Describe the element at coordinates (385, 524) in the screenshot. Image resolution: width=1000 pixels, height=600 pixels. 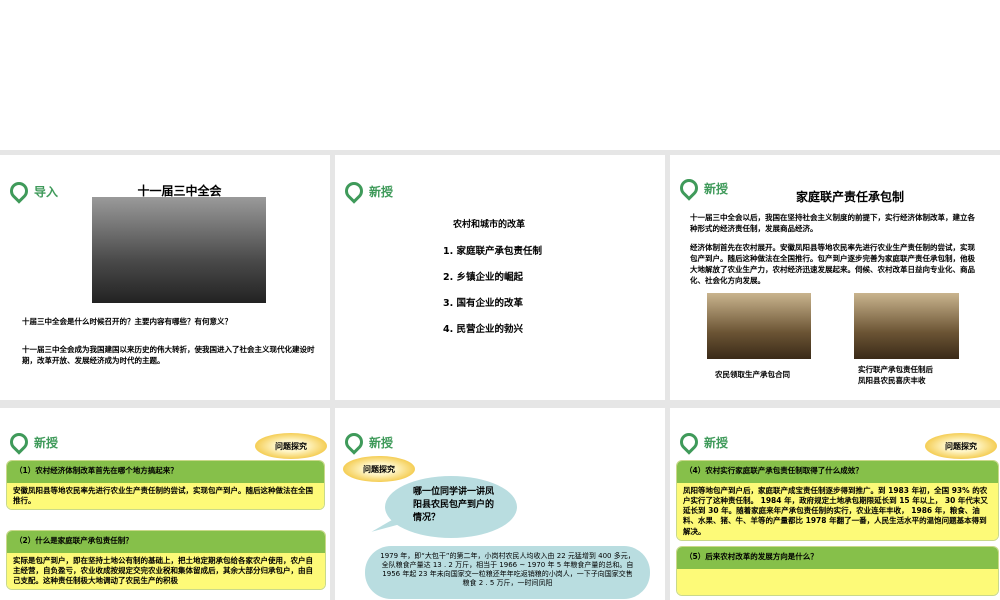
I see `bubble-tail` at that location.